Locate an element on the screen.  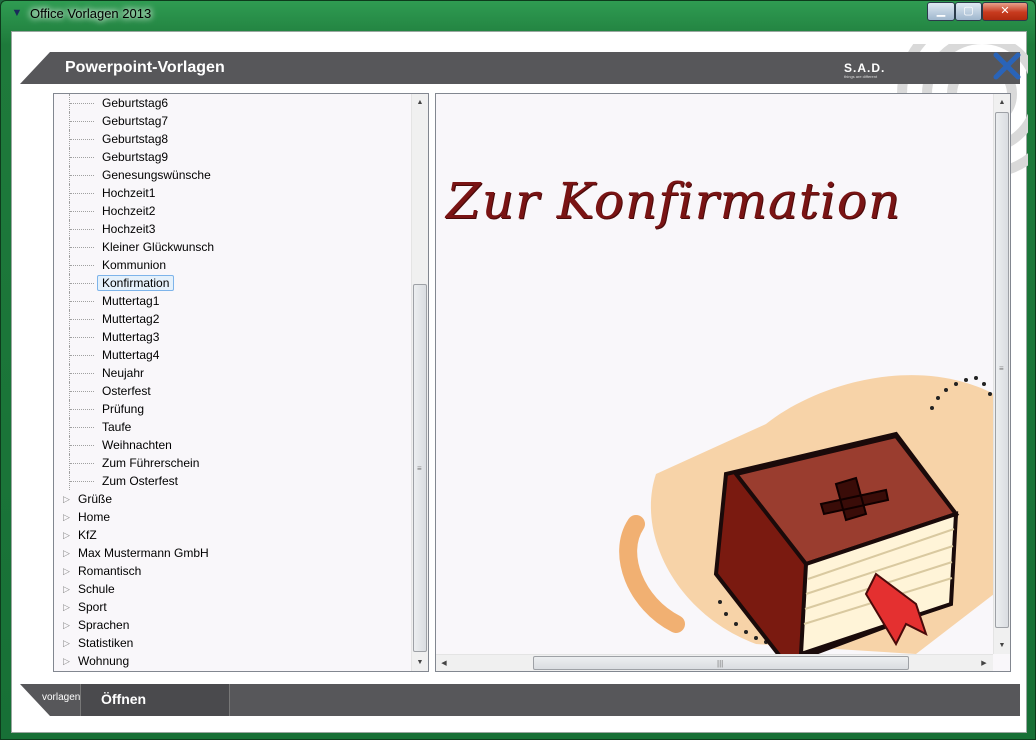
close-icon is located at coordinates (1007, 66).